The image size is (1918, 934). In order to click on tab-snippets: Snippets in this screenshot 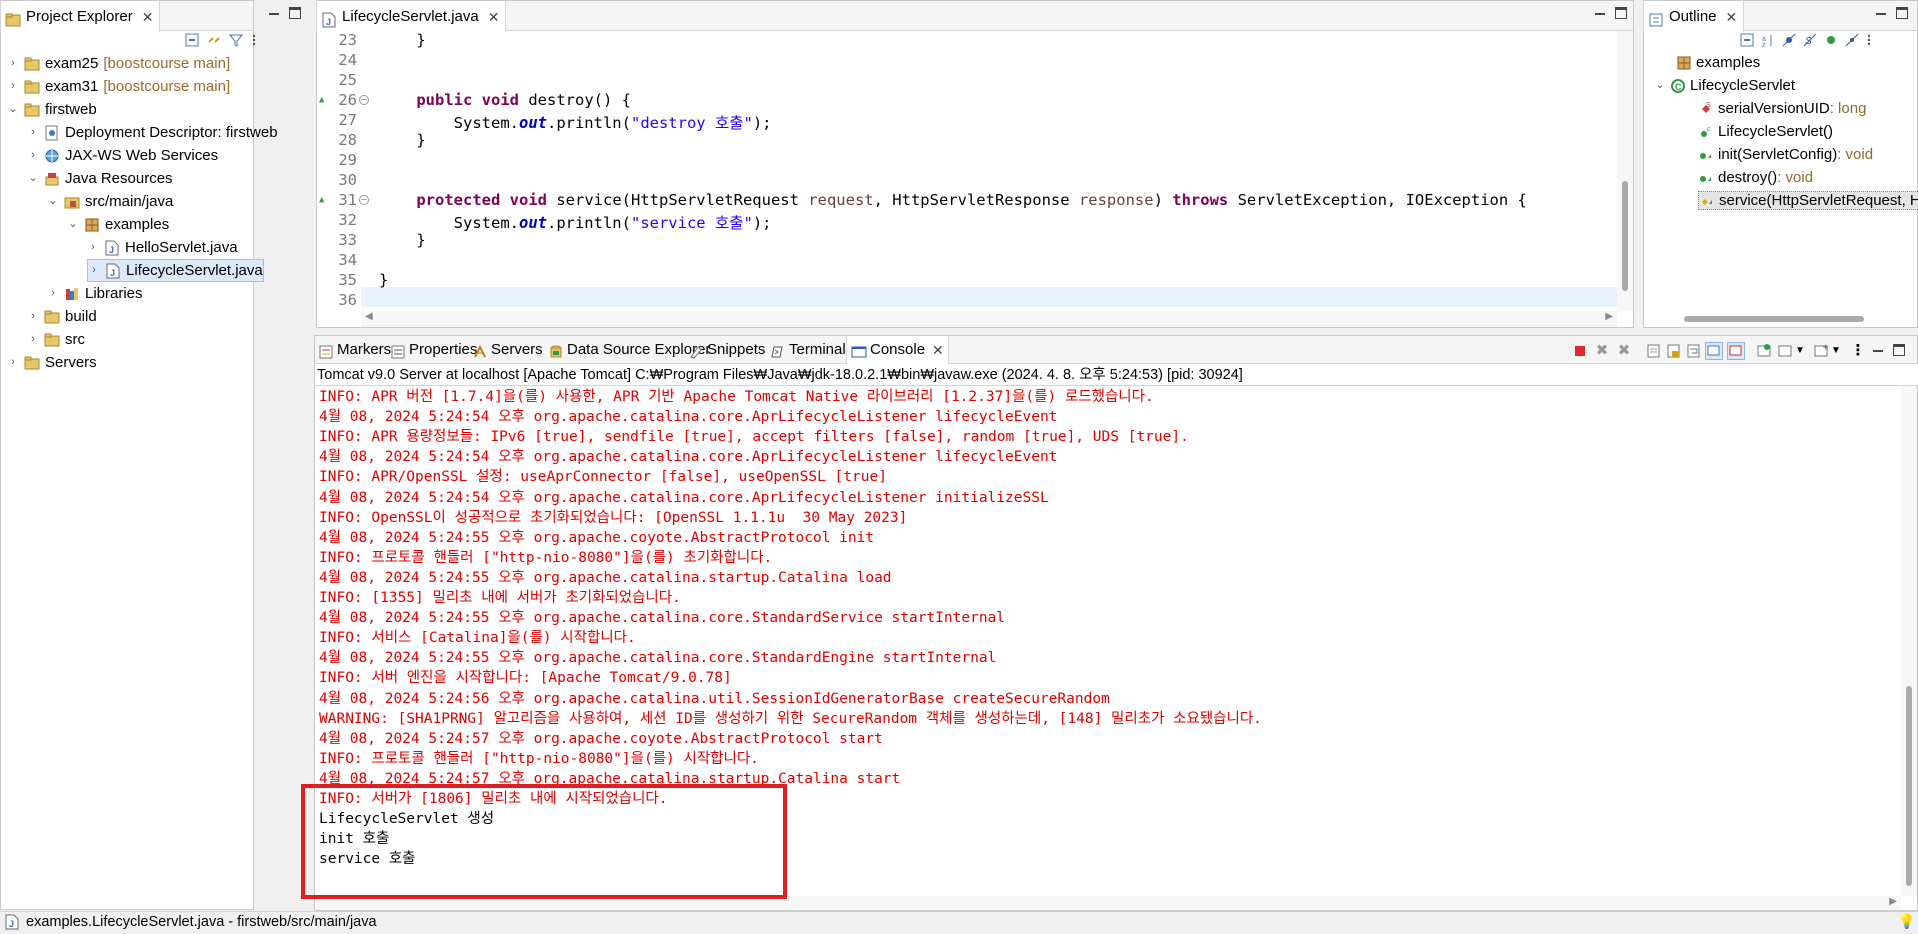, I will do `click(726, 350)`.